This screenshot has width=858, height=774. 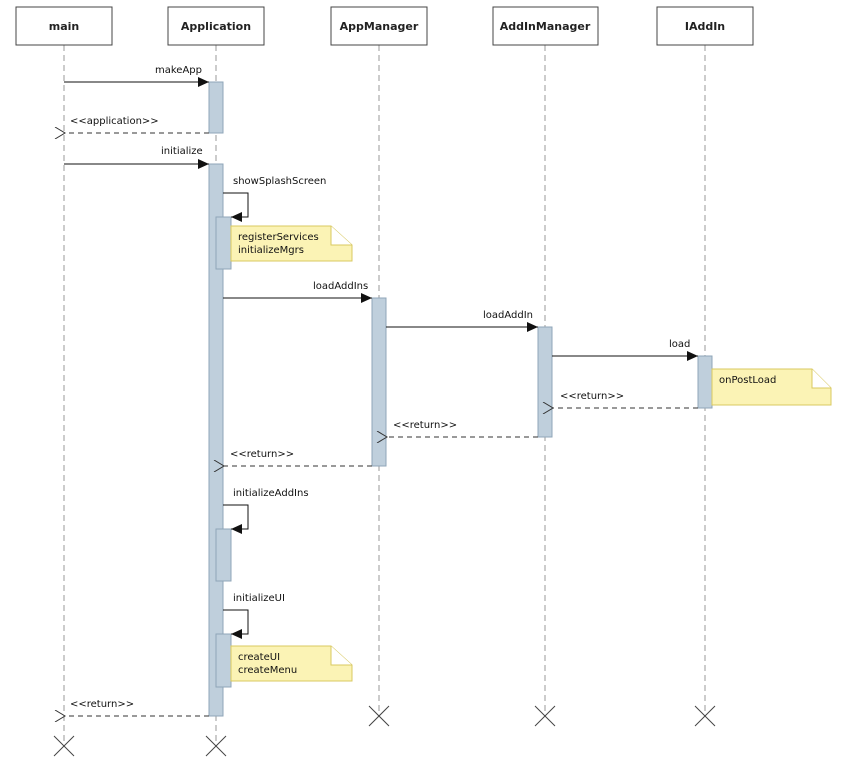 What do you see at coordinates (267, 670) in the screenshot?
I see `note-line: createMenu` at bounding box center [267, 670].